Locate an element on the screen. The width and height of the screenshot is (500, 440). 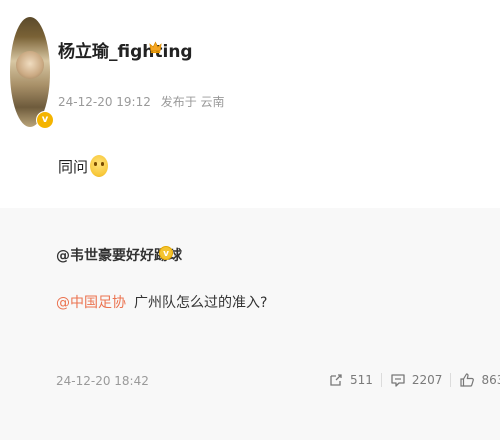
comment-icon is located at coordinates (398, 380).